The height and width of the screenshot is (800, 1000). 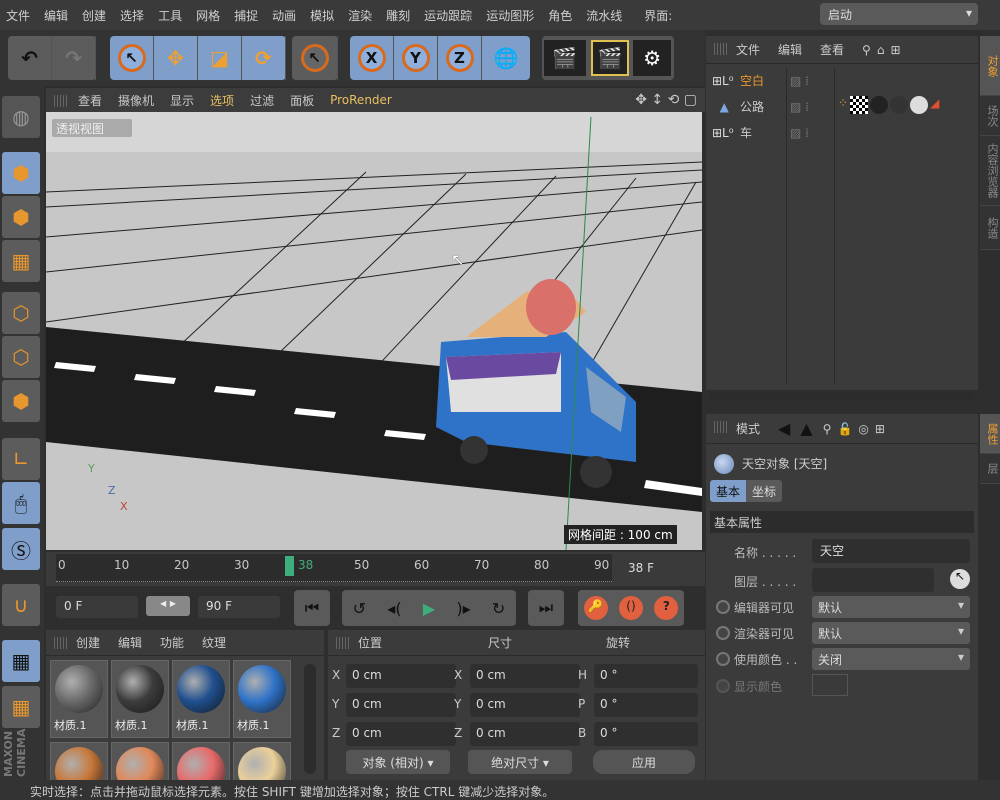 What do you see at coordinates (859, 105) in the screenshot?
I see `texture-tag-icon` at bounding box center [859, 105].